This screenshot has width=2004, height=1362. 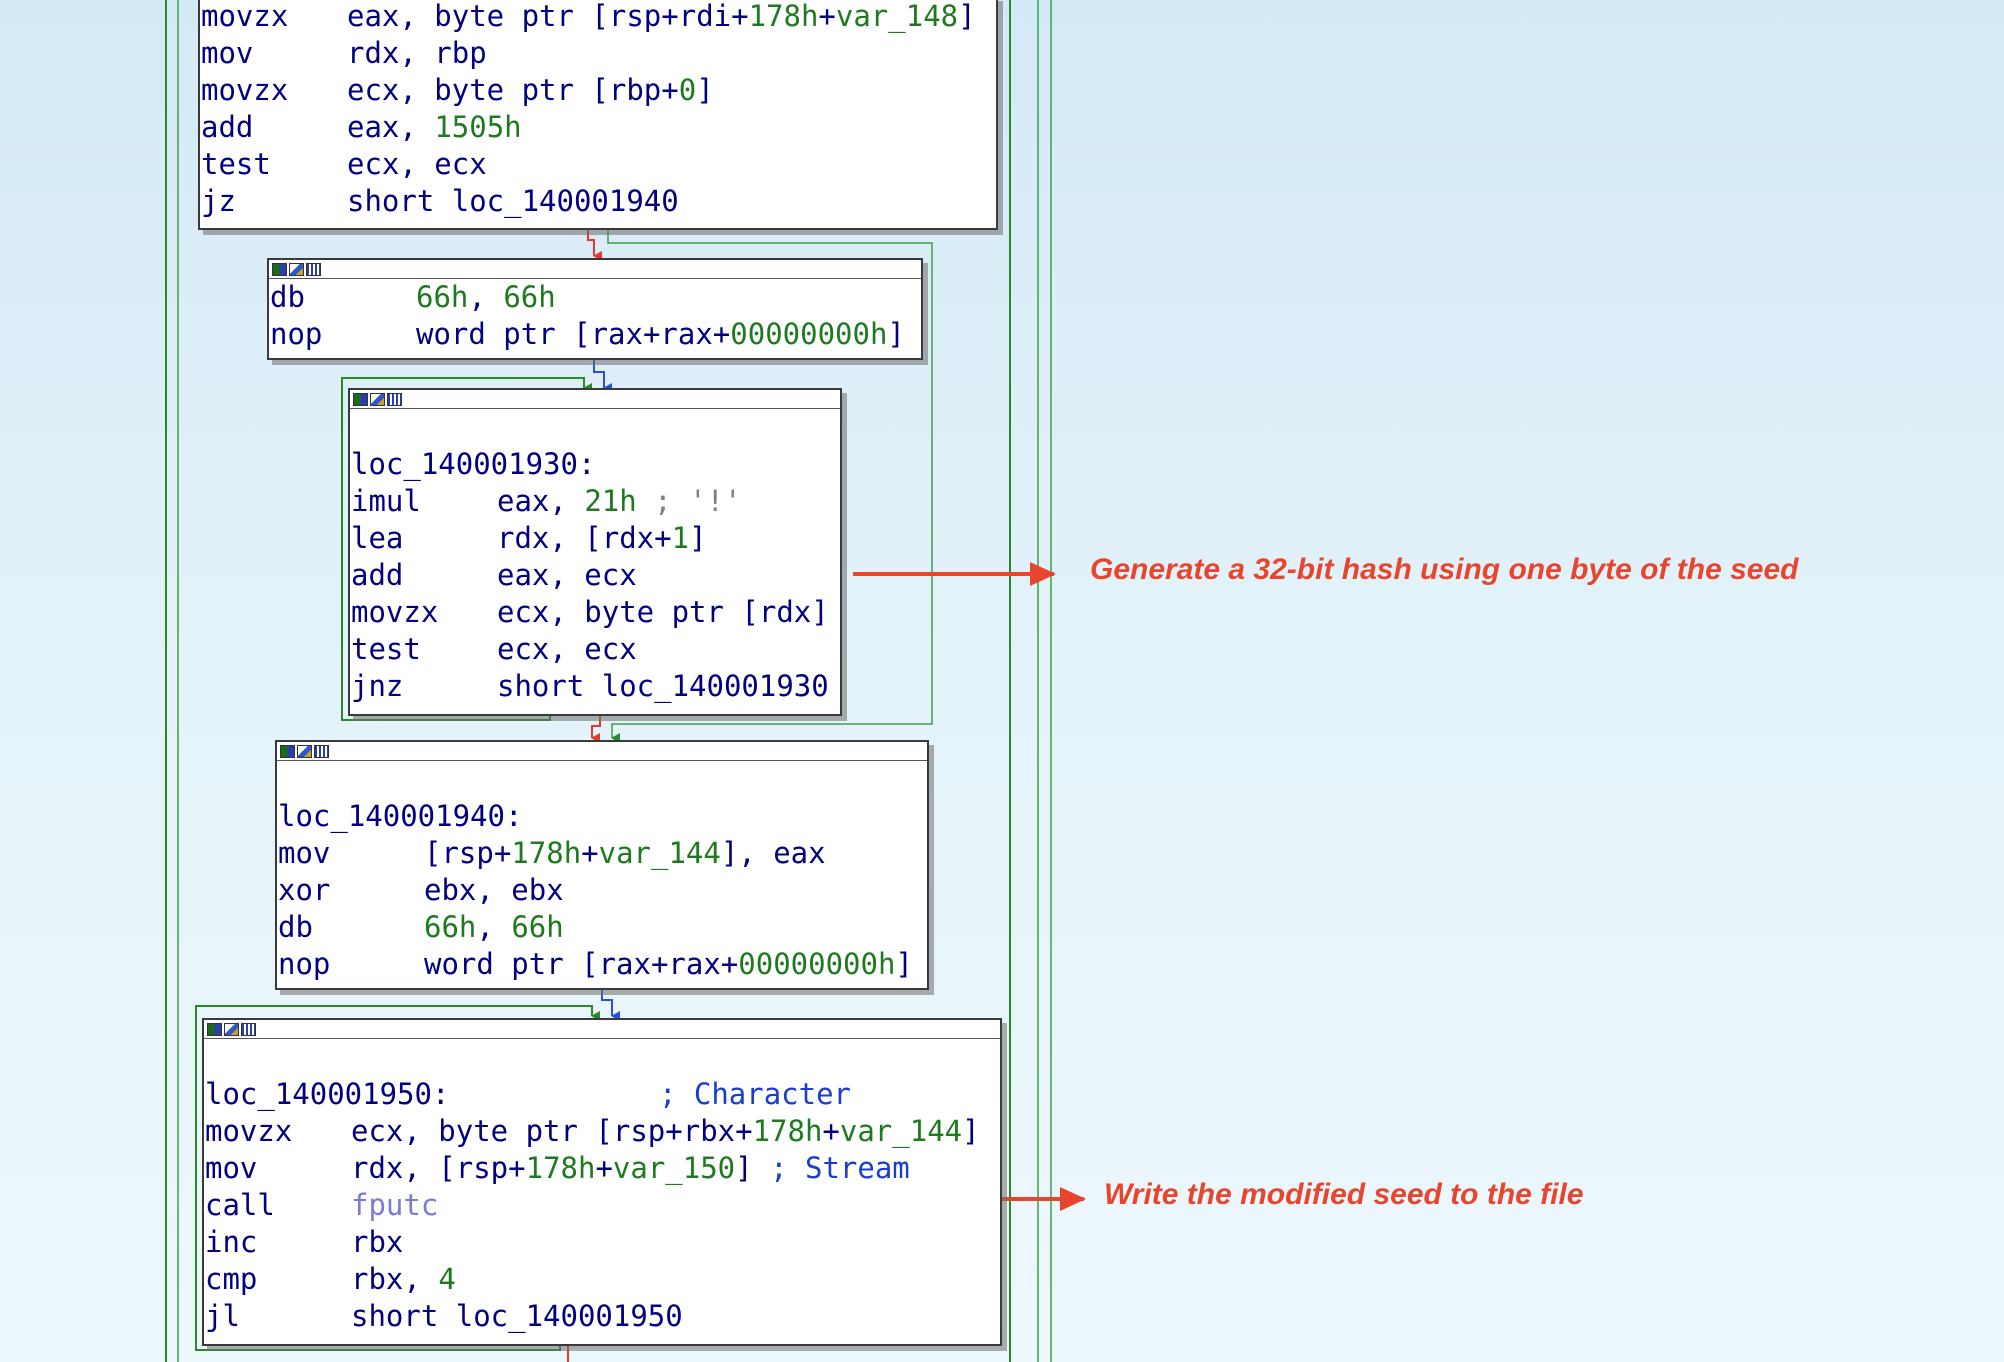 What do you see at coordinates (602, 1242) in the screenshot?
I see `instruction-line: inc rbx` at bounding box center [602, 1242].